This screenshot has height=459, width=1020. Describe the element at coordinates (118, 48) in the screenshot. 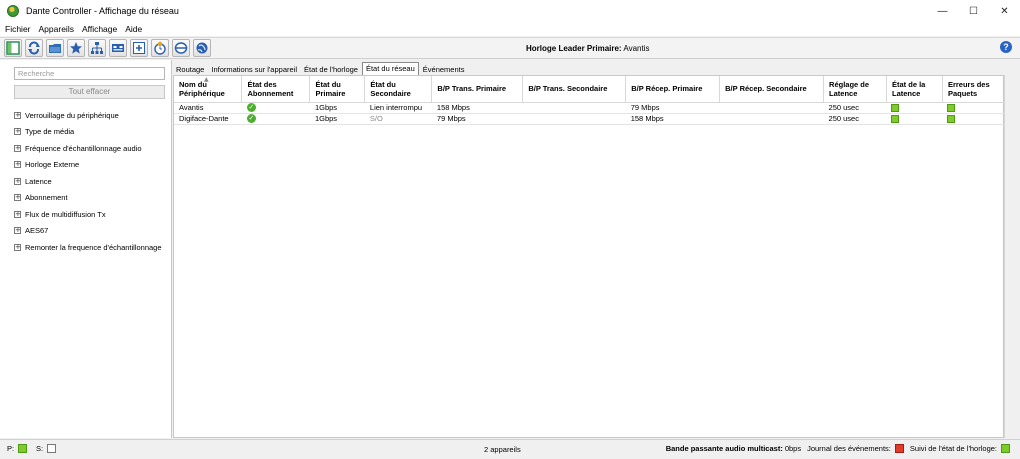

I see `device-view-button` at that location.